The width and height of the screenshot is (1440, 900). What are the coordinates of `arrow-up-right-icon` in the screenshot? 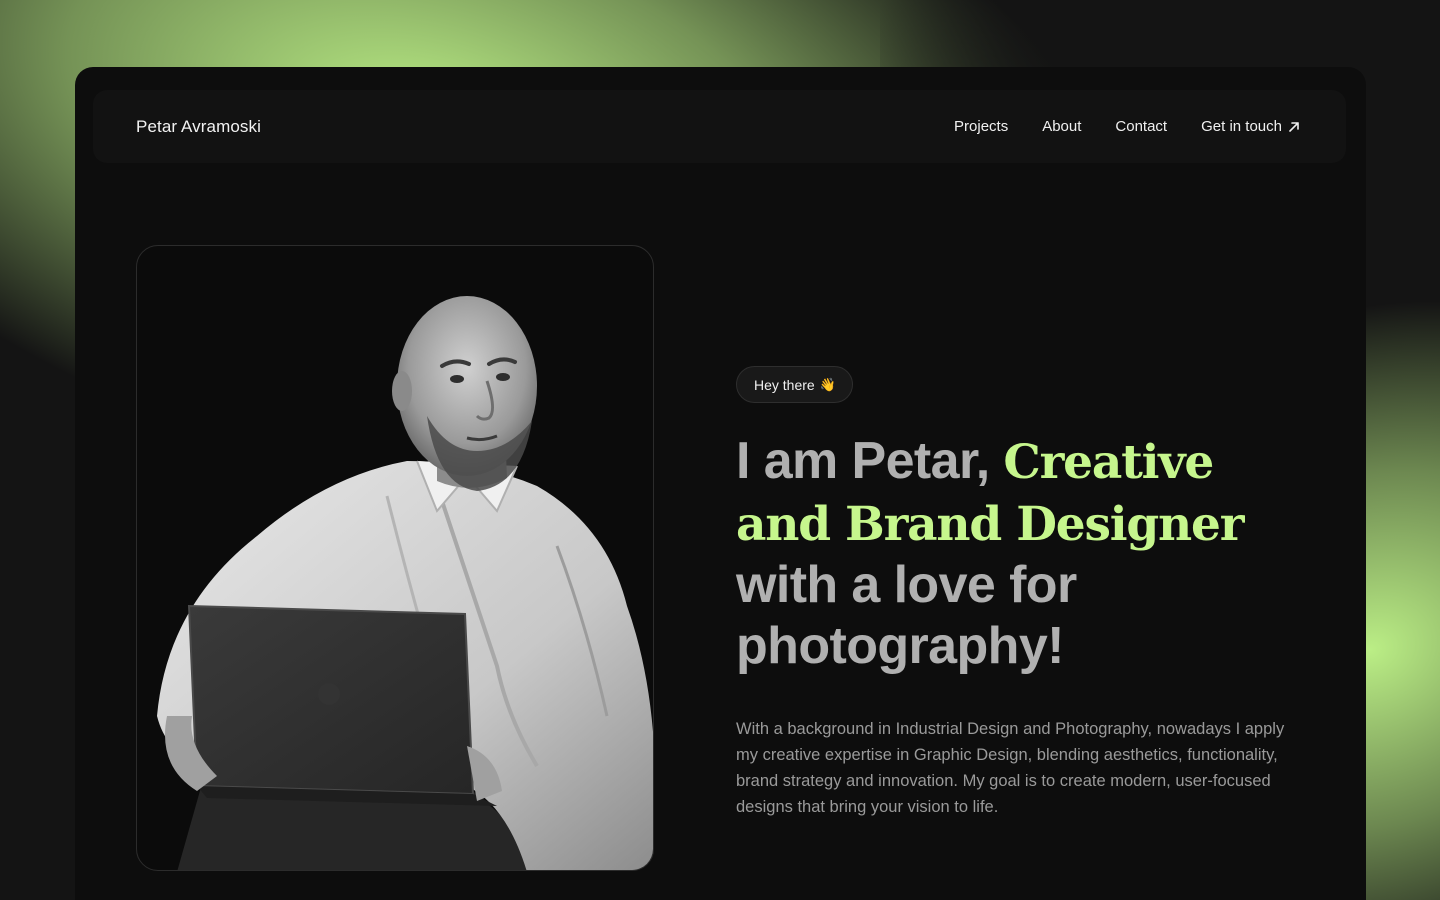 It's located at (1294, 126).